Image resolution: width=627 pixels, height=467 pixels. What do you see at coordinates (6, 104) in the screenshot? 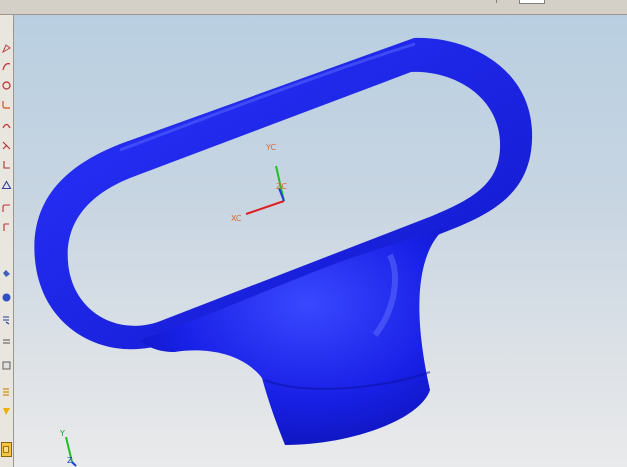
I see `fillet-icon` at bounding box center [6, 104].